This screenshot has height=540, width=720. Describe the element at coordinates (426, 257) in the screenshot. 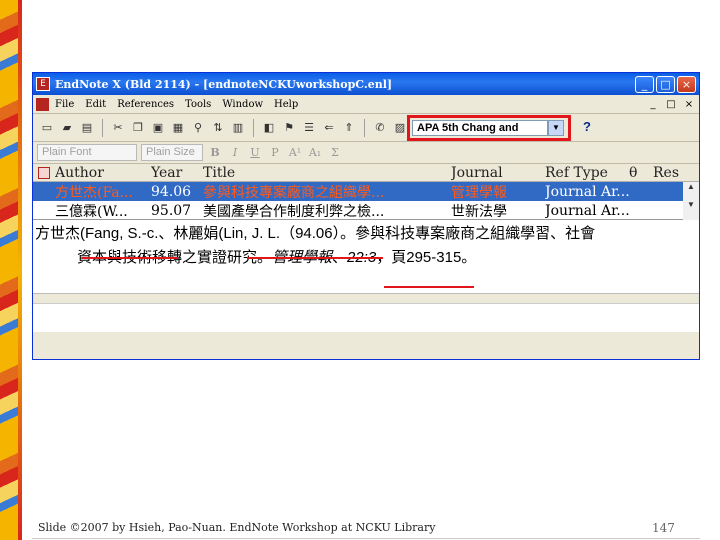

I see `preview-text: ，頁295-315。` at that location.